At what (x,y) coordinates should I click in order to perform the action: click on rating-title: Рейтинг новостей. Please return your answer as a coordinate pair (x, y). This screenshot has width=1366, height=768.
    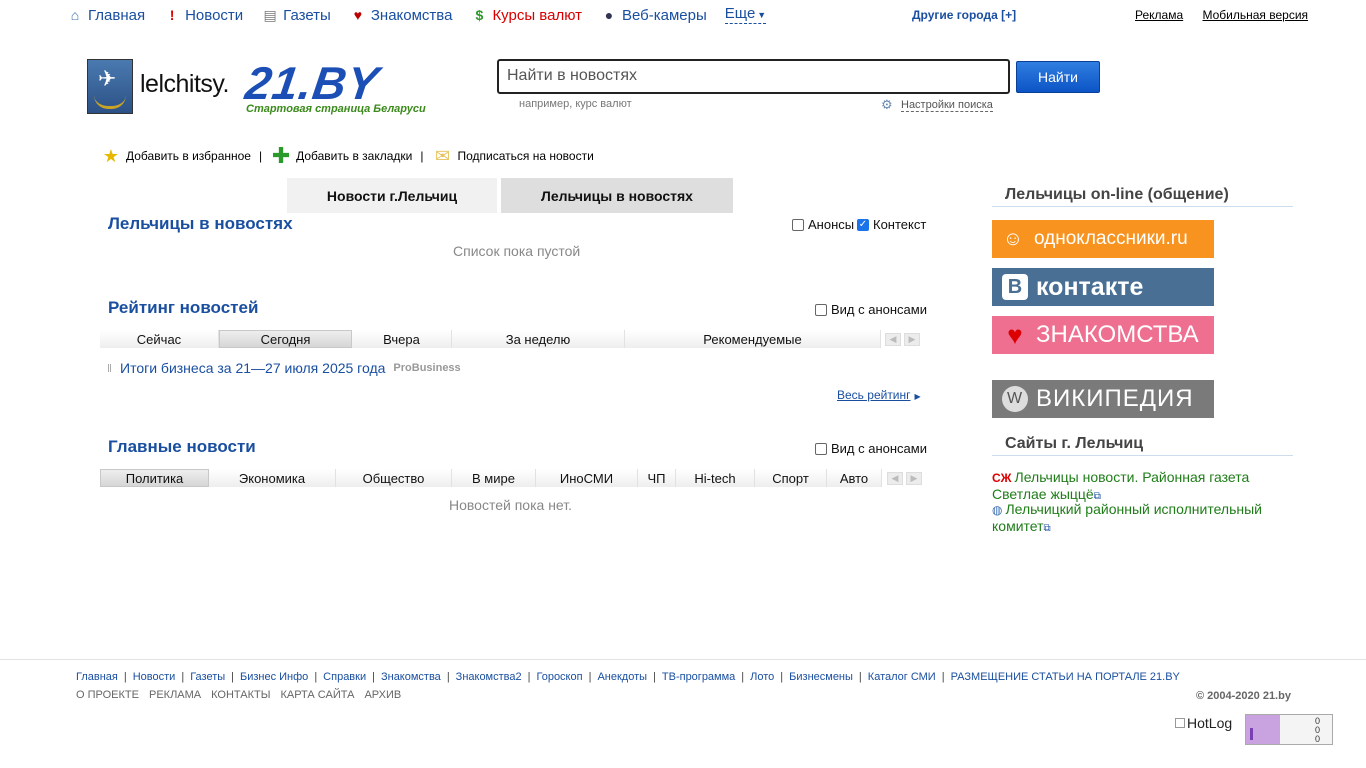
    Looking at the image, I should click on (183, 307).